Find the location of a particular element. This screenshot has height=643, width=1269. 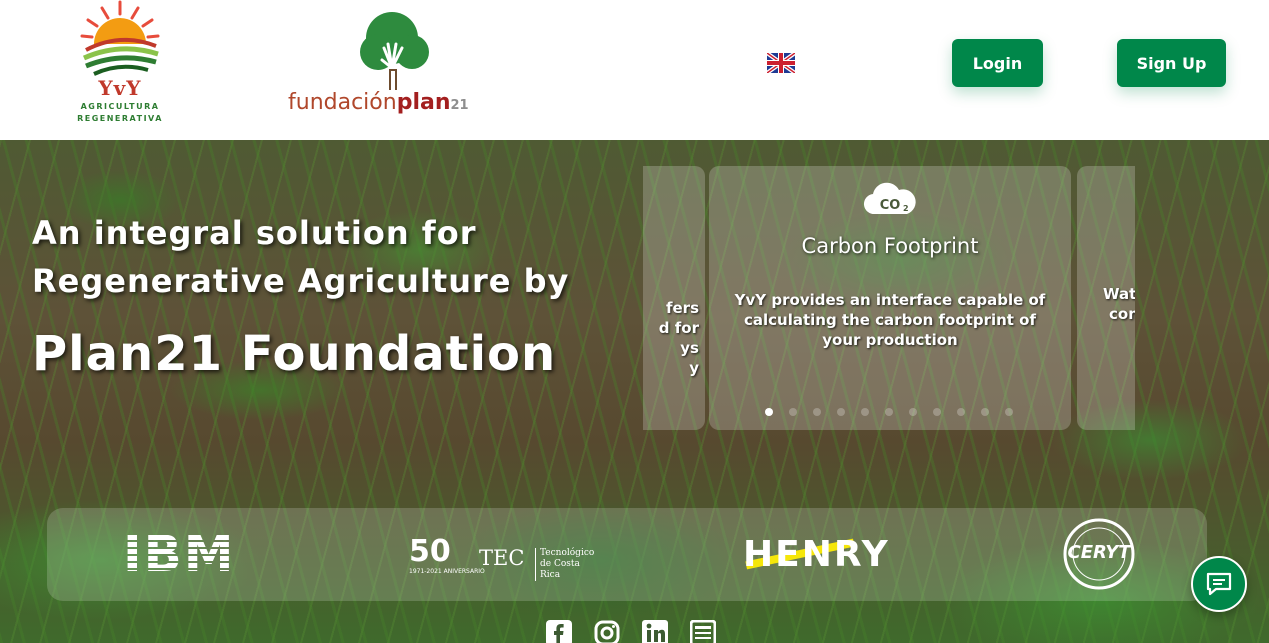

yvy-logo-name: YvY is located at coordinates (120, 88).